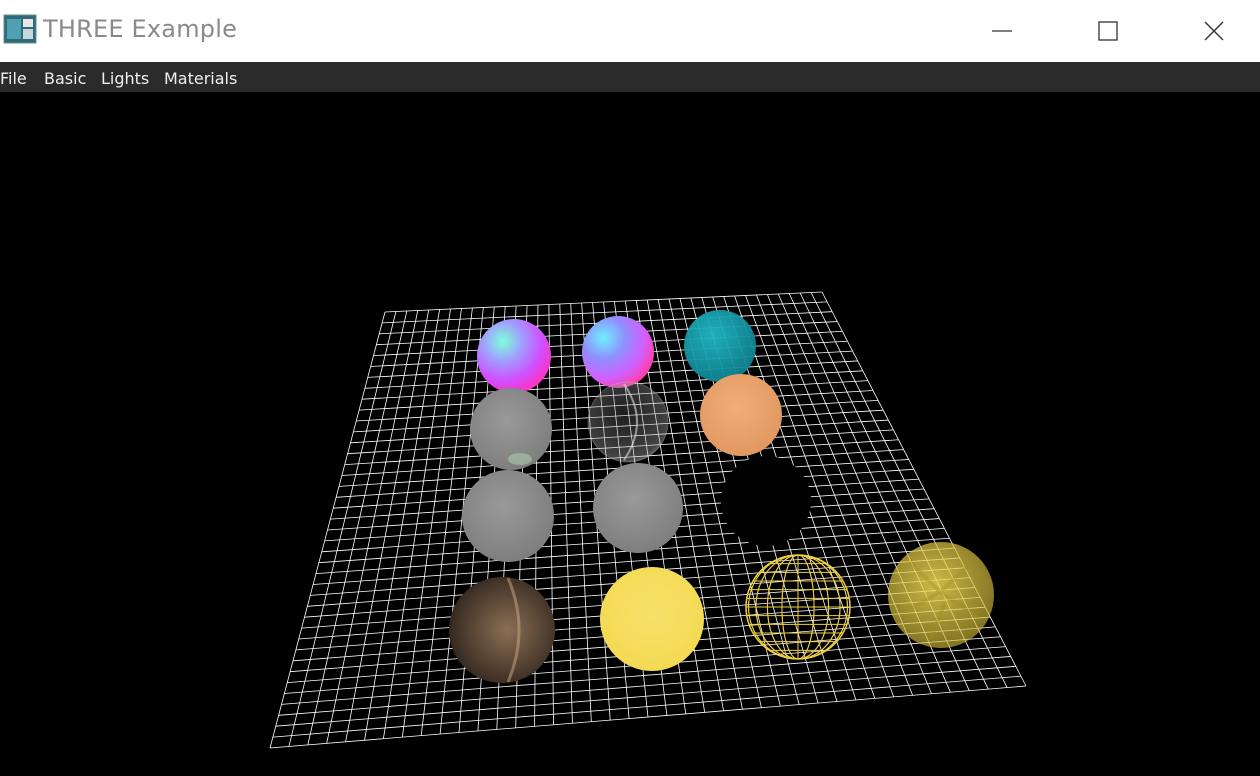 The image size is (1260, 776). I want to click on maximize-icon, so click(1108, 31).